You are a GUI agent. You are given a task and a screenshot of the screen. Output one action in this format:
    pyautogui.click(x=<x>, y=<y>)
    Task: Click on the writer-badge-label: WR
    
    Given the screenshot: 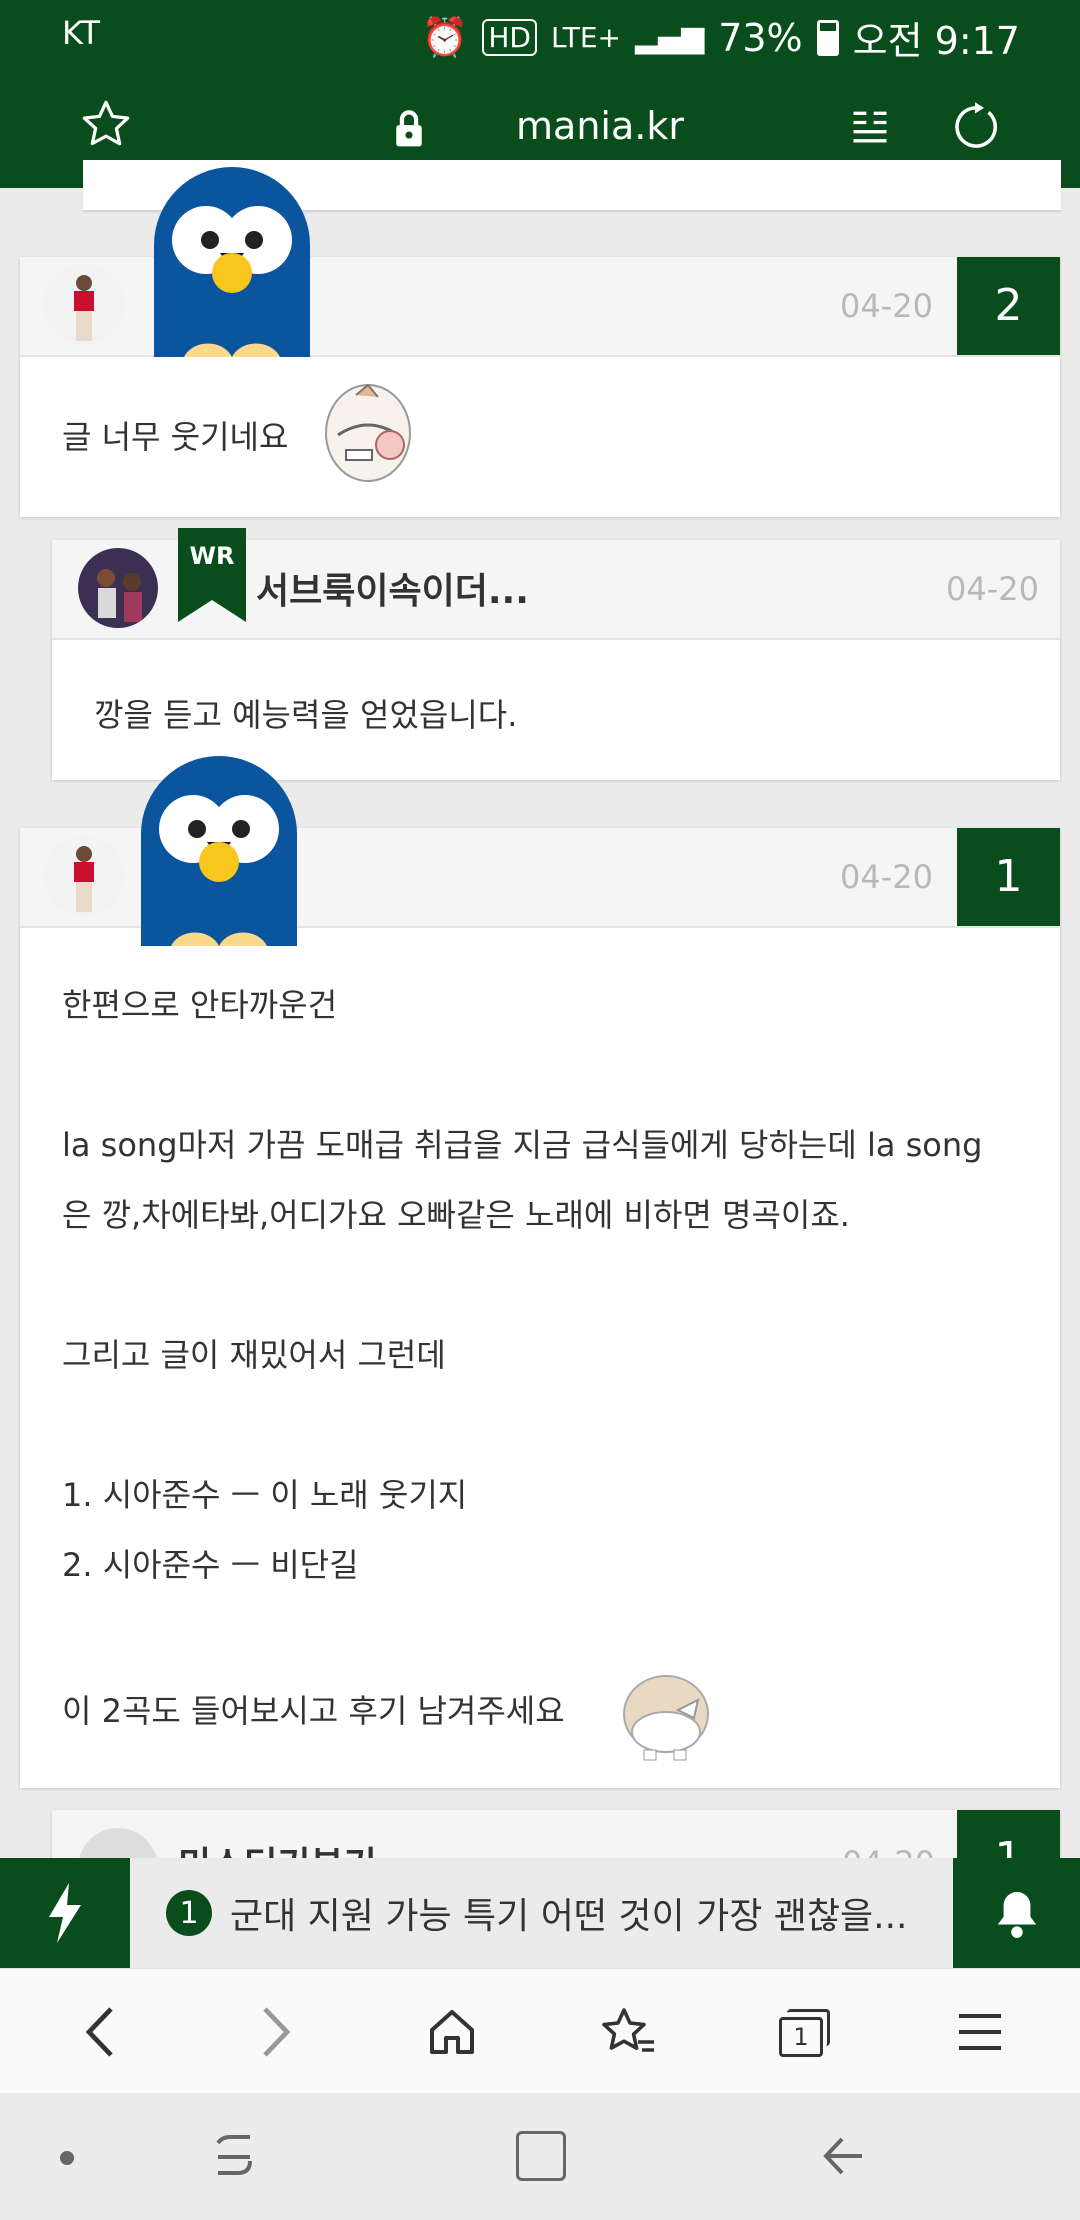 What is the action you would take?
    pyautogui.click(x=212, y=556)
    